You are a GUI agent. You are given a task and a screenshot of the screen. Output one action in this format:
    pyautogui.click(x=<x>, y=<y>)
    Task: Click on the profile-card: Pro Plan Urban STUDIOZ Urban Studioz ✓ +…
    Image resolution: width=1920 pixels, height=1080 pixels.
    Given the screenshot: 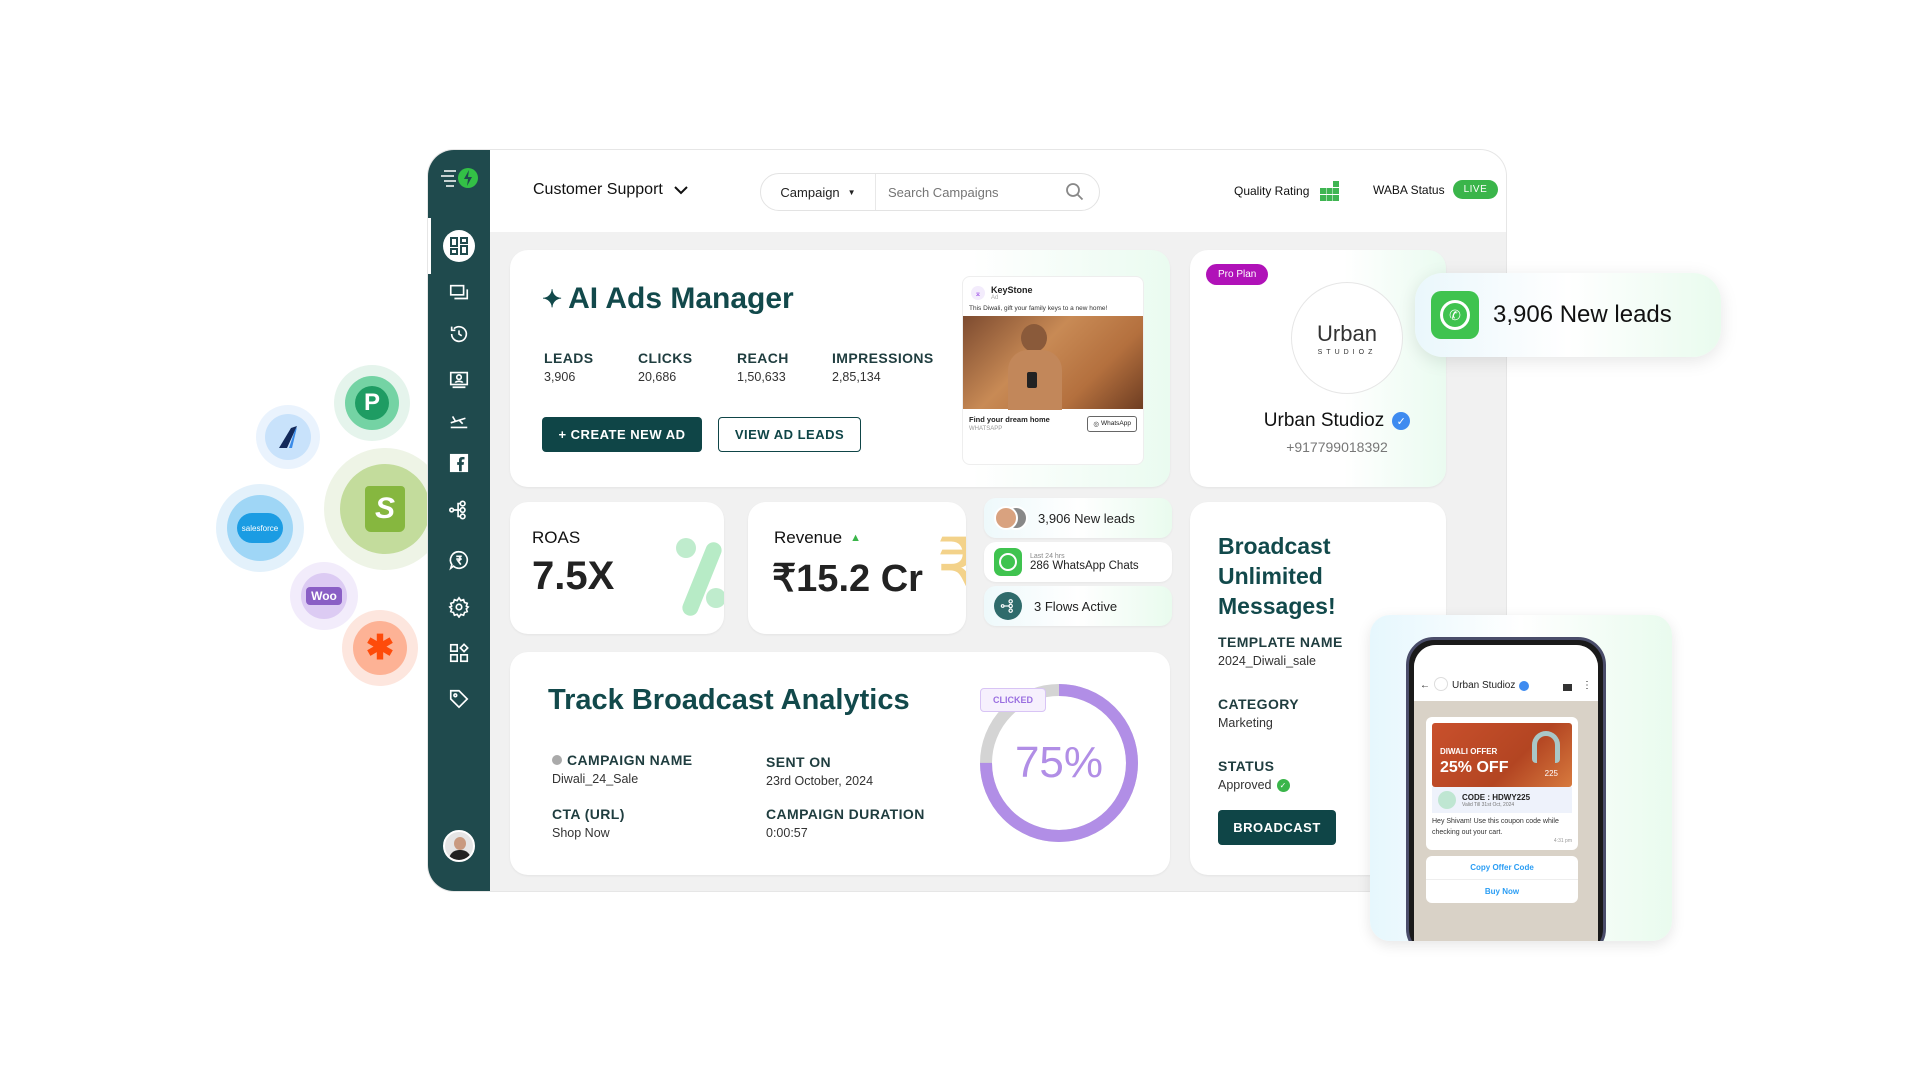 What is the action you would take?
    pyautogui.click(x=1318, y=368)
    